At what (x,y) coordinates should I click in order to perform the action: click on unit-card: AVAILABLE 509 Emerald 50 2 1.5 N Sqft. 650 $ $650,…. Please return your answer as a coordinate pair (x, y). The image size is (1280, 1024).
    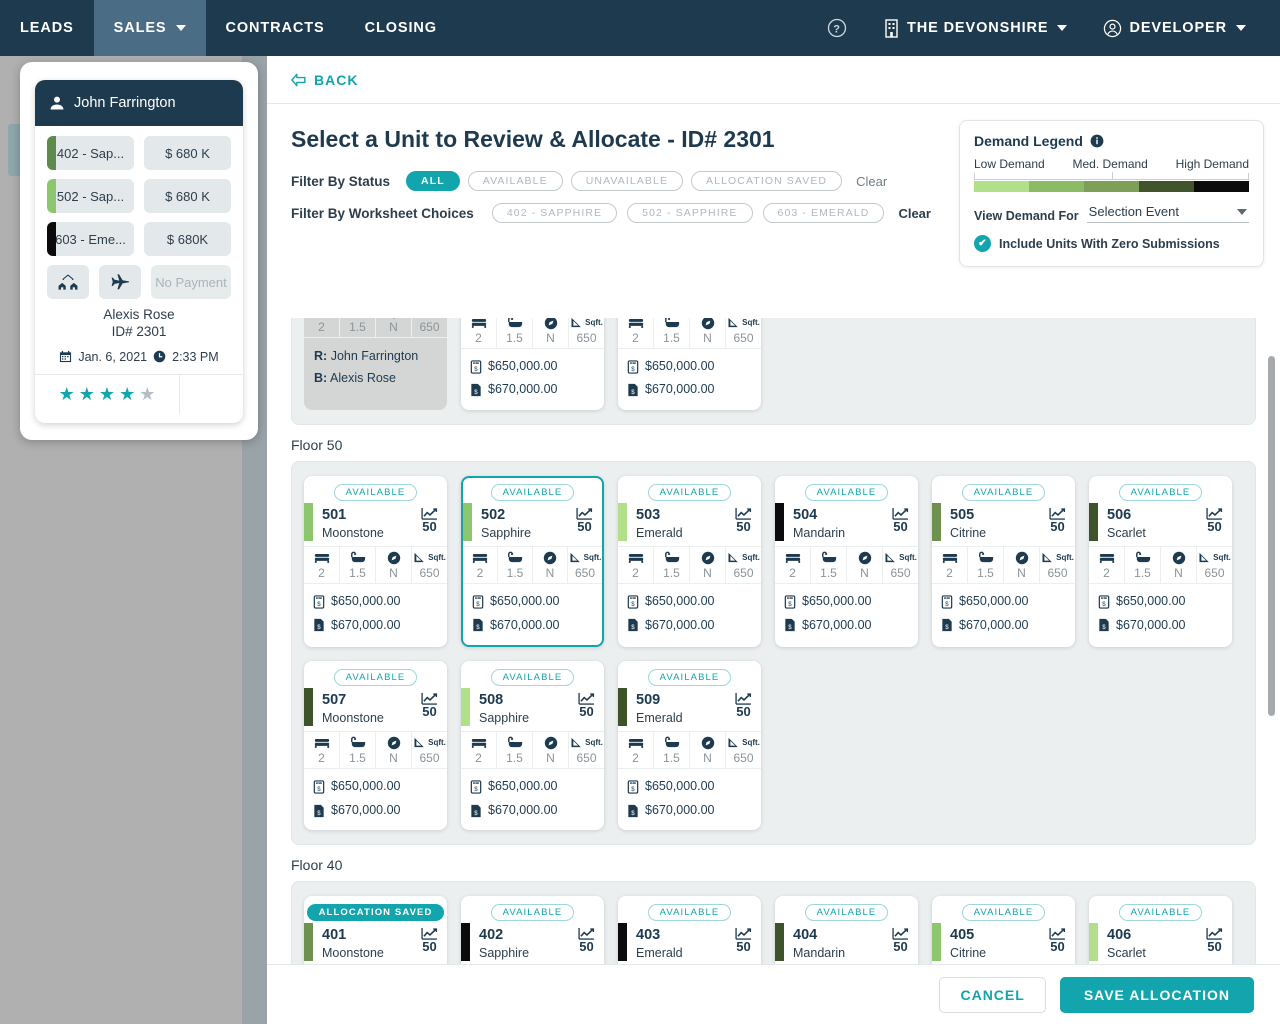
    Looking at the image, I should click on (689, 746).